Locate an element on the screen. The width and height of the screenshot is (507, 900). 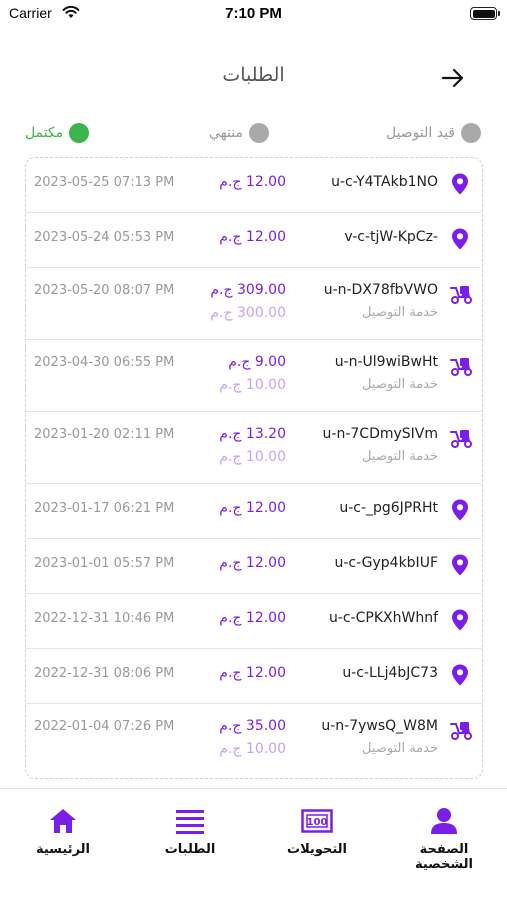
svg-text: 100 is located at coordinates (317, 822).